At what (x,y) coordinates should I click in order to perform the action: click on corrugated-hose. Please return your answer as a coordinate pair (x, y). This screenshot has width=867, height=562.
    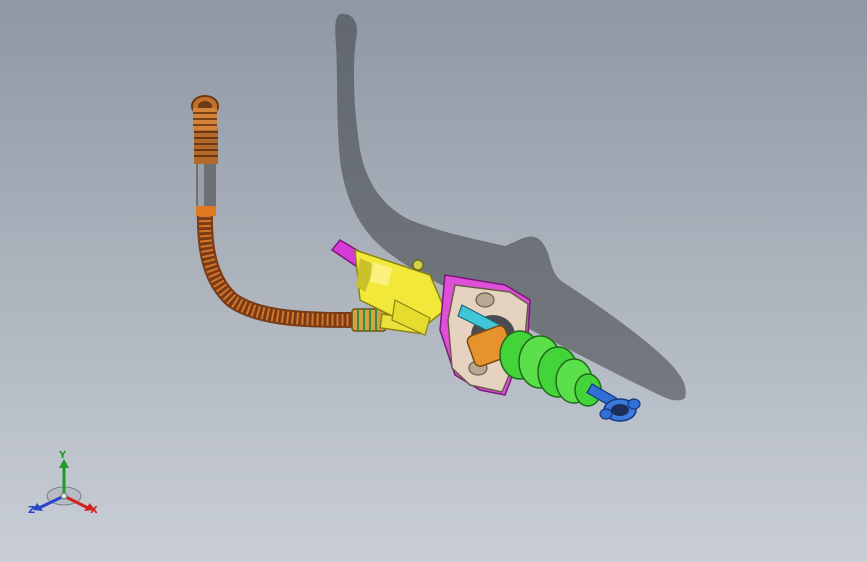
    Looking at the image, I should click on (282, 265).